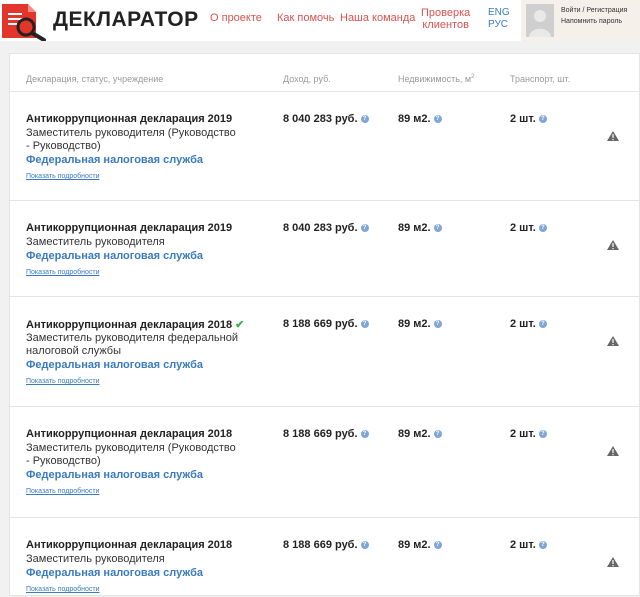 This screenshot has height=597, width=640. I want to click on column-header-realty-sup: 2, so click(473, 77).